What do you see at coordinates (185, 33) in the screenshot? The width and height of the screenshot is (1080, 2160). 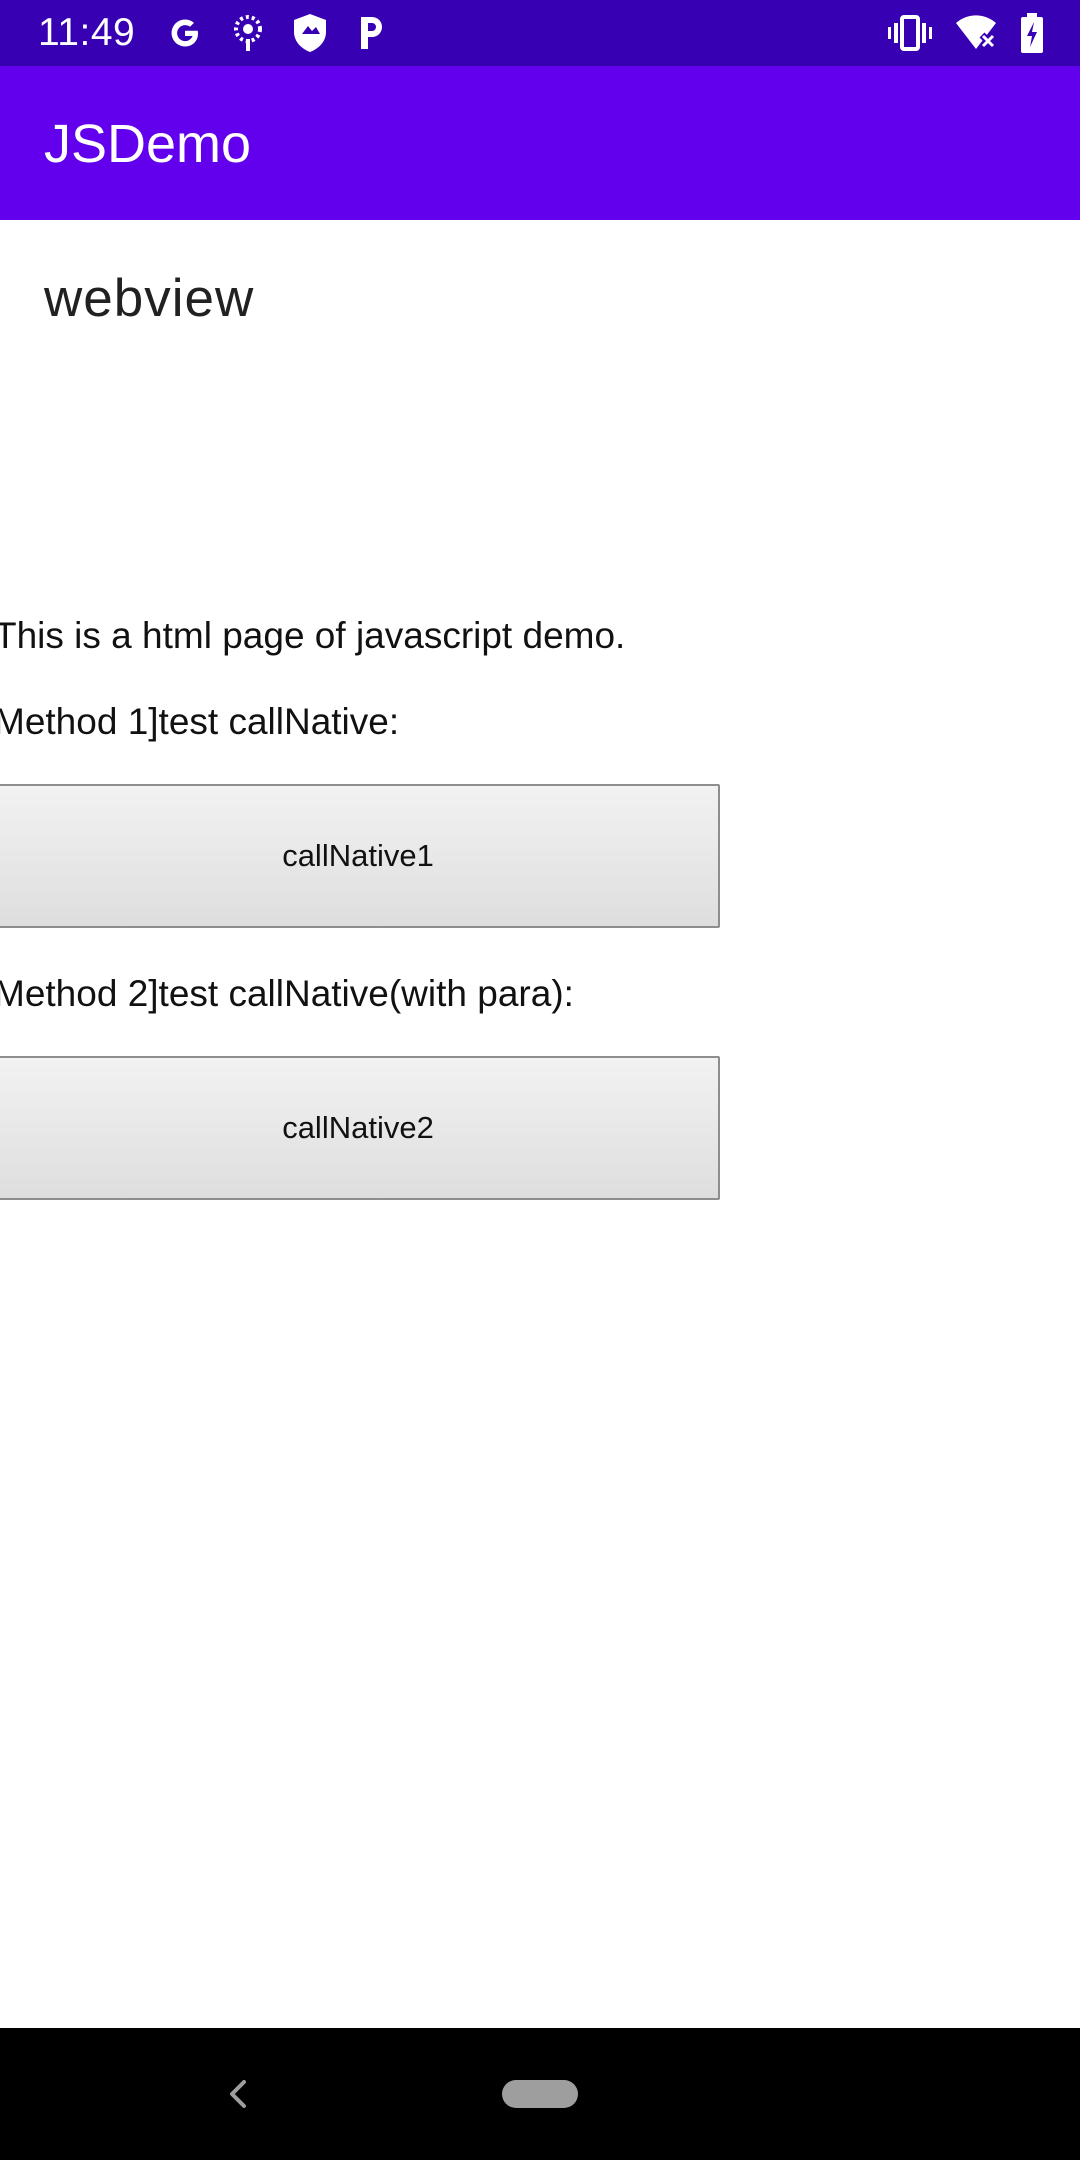 I see `google-g-icon` at bounding box center [185, 33].